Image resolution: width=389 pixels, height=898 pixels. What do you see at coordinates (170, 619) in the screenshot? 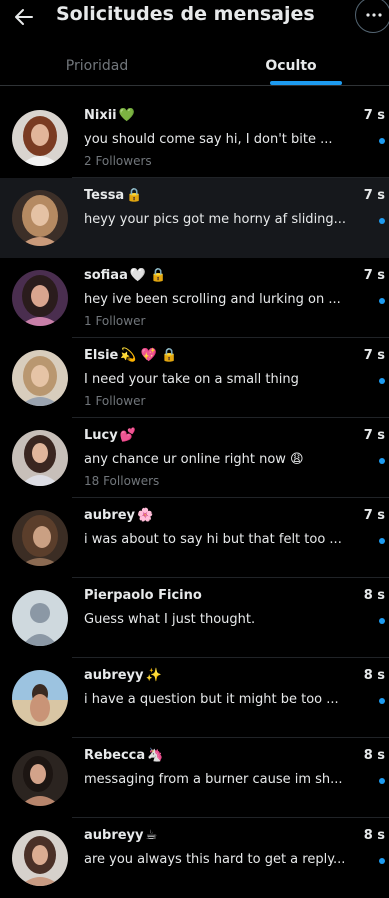
I see `message-preview: Guess what I just thought.` at bounding box center [170, 619].